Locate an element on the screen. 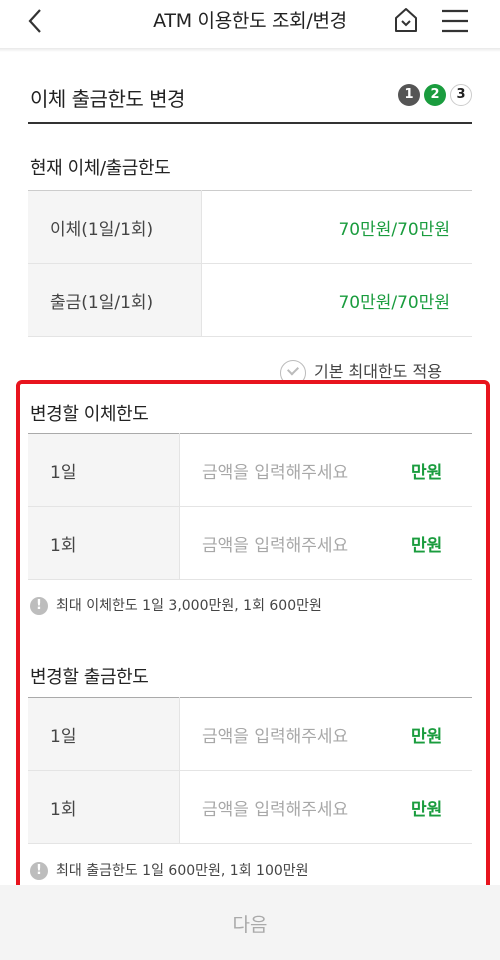 The height and width of the screenshot is (960, 500). transfer-once-input: 금액을 입력해주세요 is located at coordinates (294, 543).